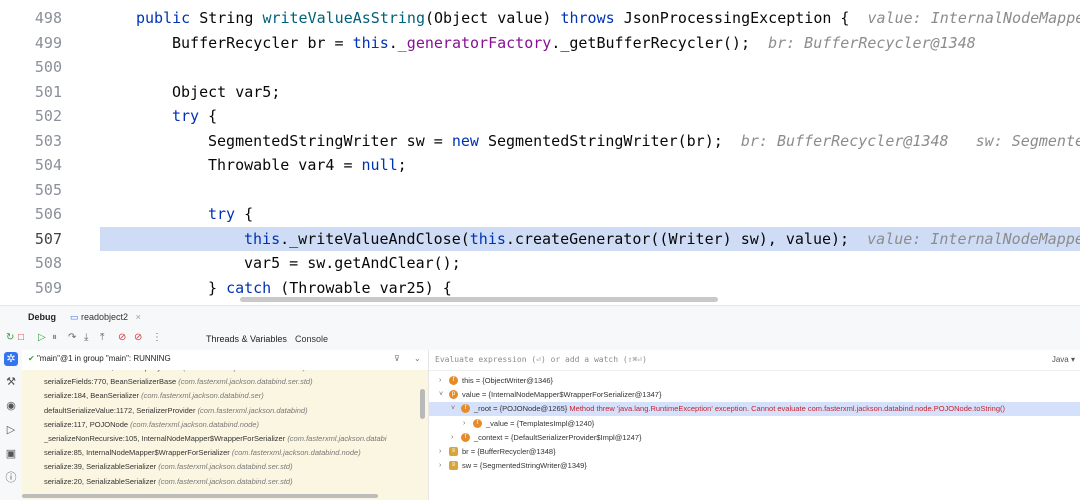 Image resolution: width=1080 pixels, height=500 pixels. Describe the element at coordinates (31, 18) in the screenshot. I see `line-number: 498` at that location.